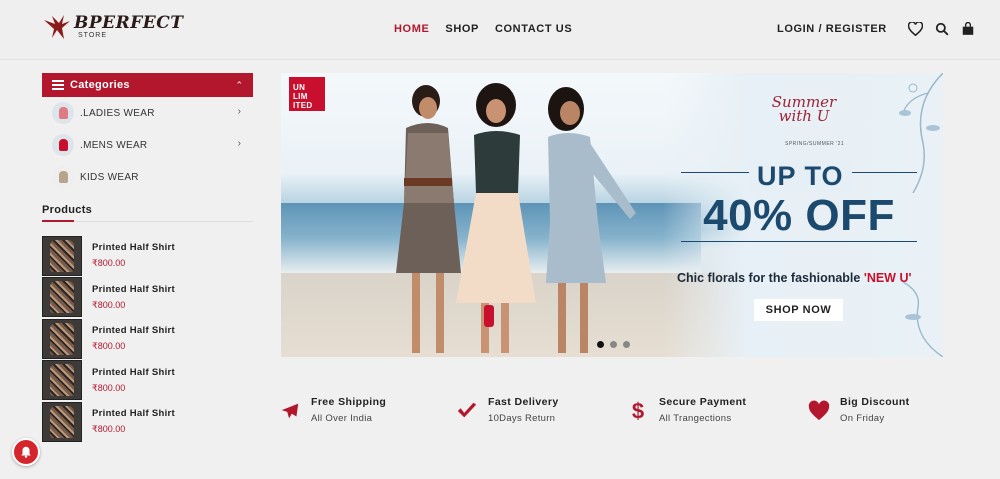  What do you see at coordinates (798, 310) in the screenshot?
I see `shop-now-button: SHOP NOW` at bounding box center [798, 310].